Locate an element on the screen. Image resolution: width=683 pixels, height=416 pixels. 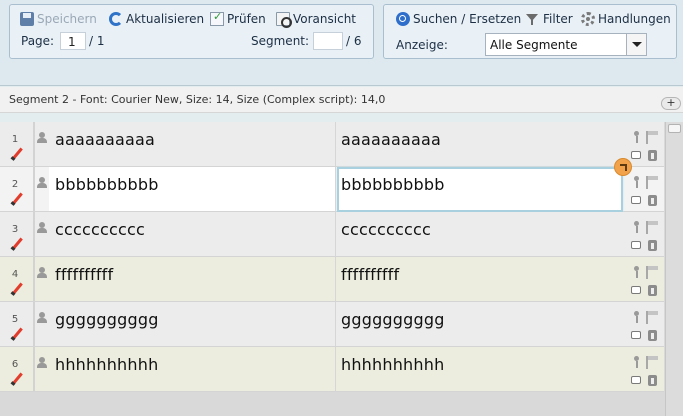
segment-row: 1 aaaaaaaaaa aaaaaaaaaa is located at coordinates (332, 144).